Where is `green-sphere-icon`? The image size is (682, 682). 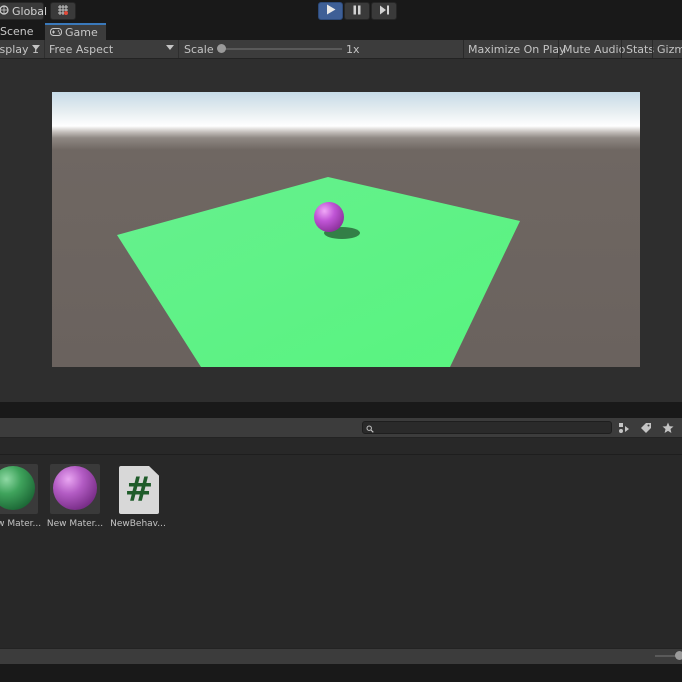
green-sphere-icon is located at coordinates (17, 488).